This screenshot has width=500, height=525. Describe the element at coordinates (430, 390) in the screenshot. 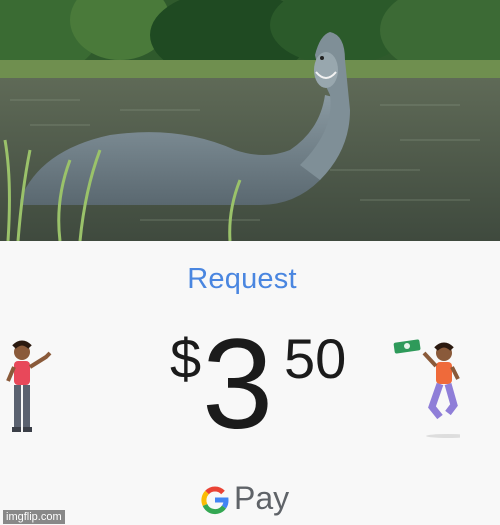

I see `man-jumping-with-cash-icon` at that location.